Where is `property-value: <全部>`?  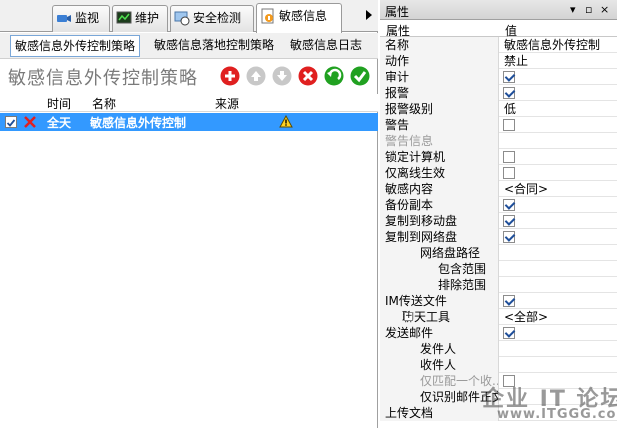
property-value: <全部> is located at coordinates (560, 317).